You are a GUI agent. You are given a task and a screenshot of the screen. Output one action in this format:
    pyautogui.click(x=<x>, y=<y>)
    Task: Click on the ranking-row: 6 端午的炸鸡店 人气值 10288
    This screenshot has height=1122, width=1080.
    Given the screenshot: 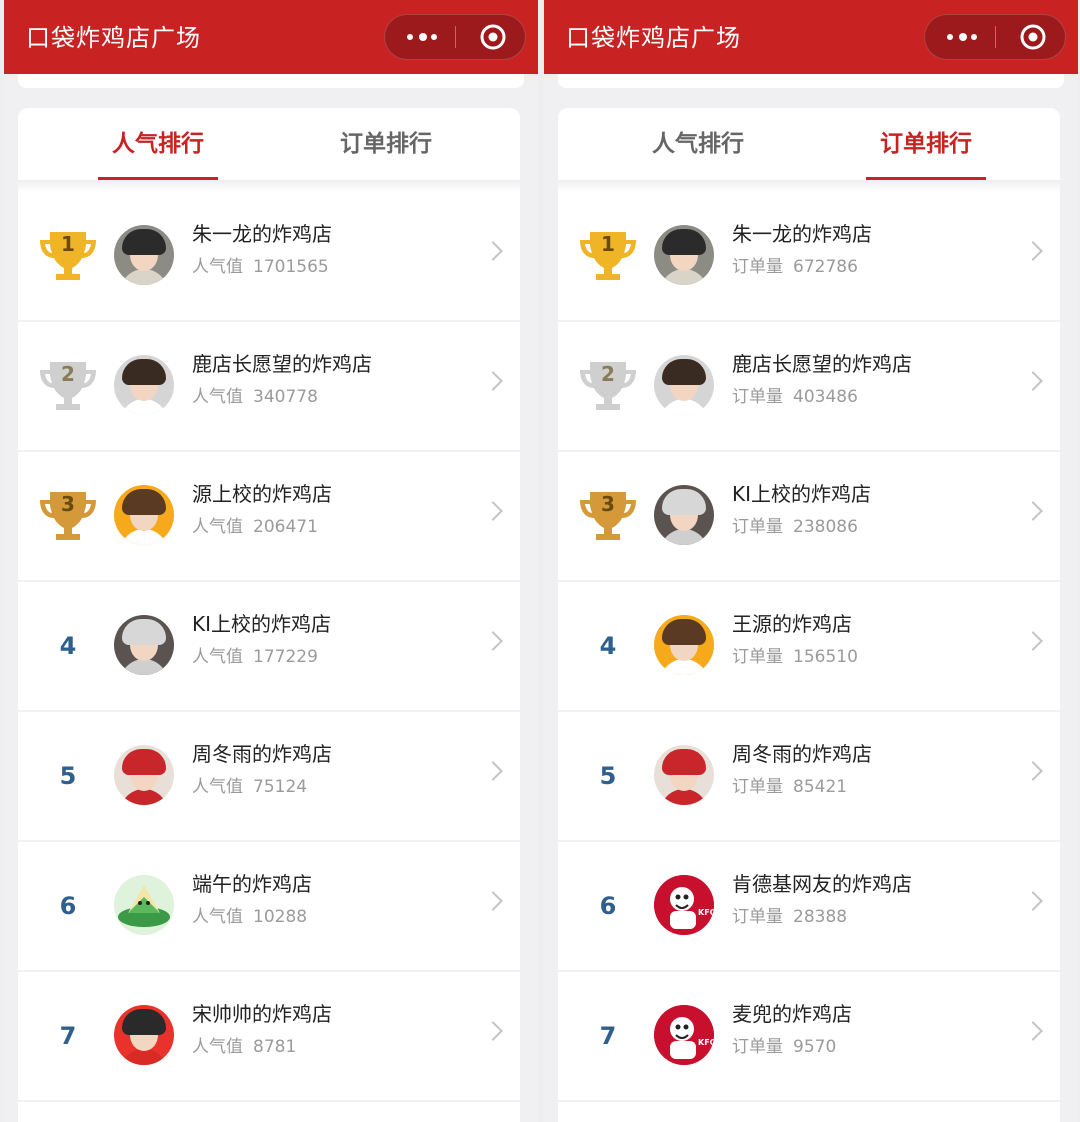 What is the action you would take?
    pyautogui.click(x=269, y=907)
    